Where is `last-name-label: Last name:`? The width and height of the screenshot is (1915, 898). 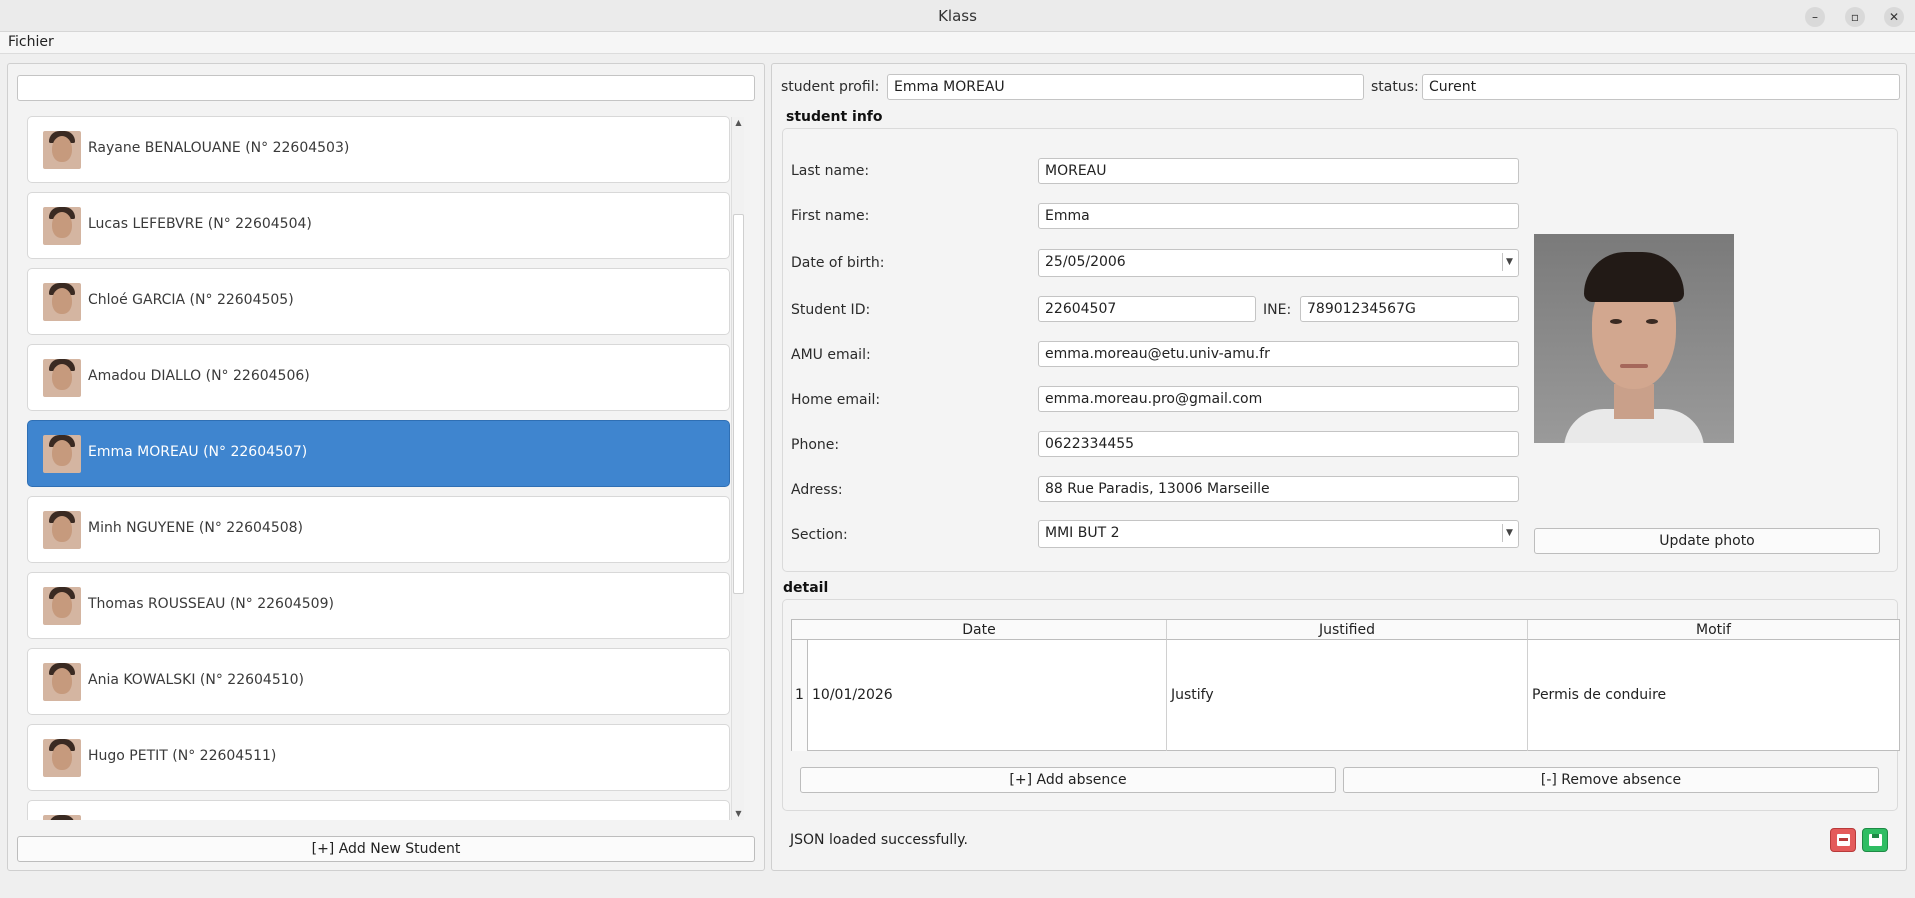 last-name-label: Last name: is located at coordinates (830, 171).